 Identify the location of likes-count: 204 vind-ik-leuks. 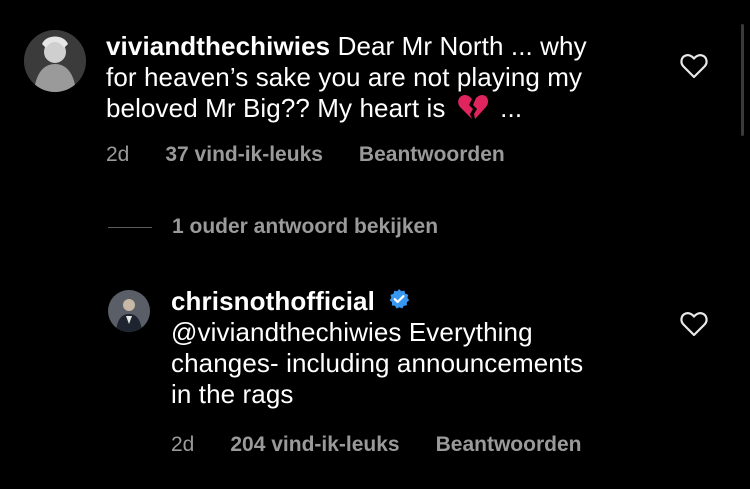
(314, 445).